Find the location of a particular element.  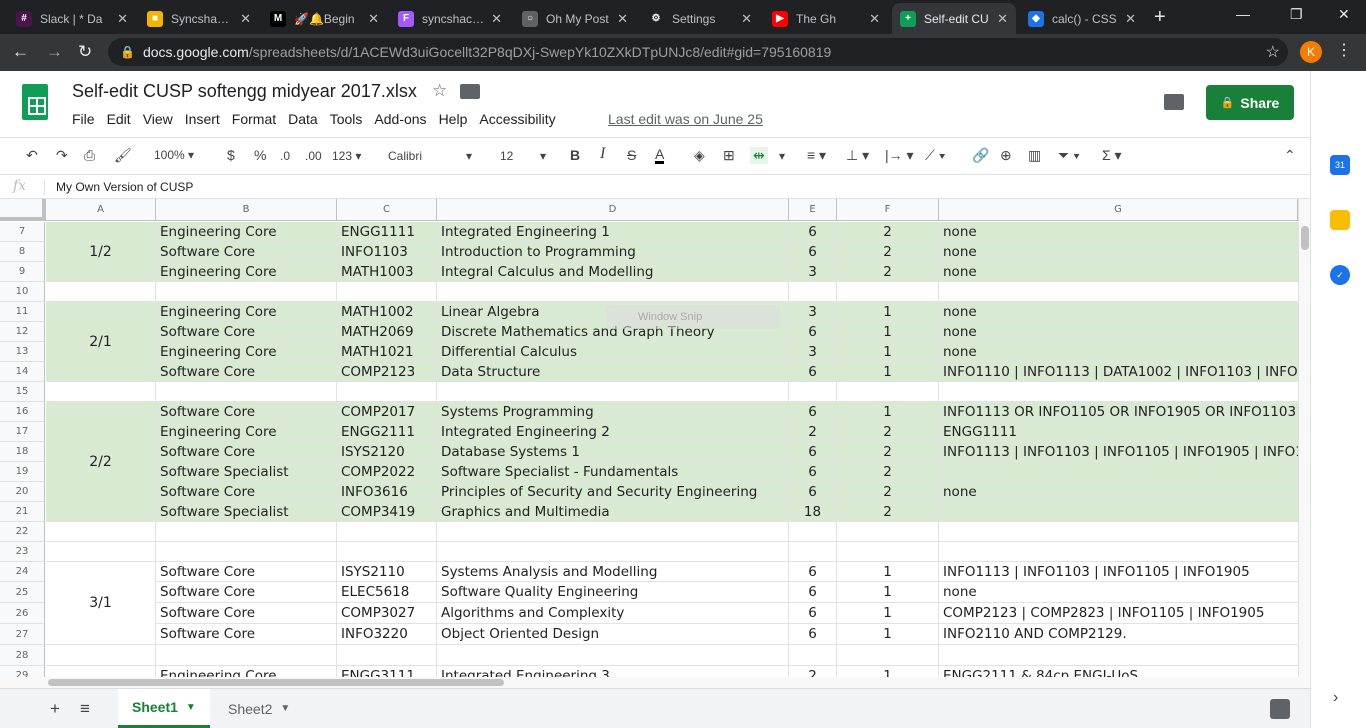

insert-comment-icon: ⊕ is located at coordinates (1006, 155).